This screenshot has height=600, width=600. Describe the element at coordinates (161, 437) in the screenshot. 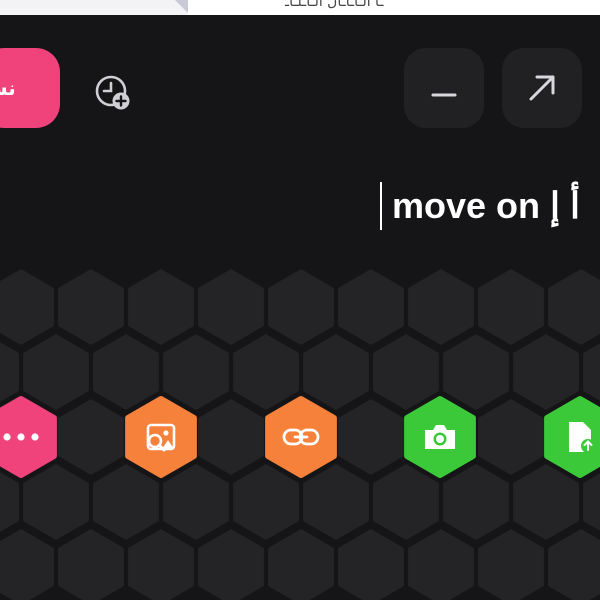

I see `image-search-button` at that location.